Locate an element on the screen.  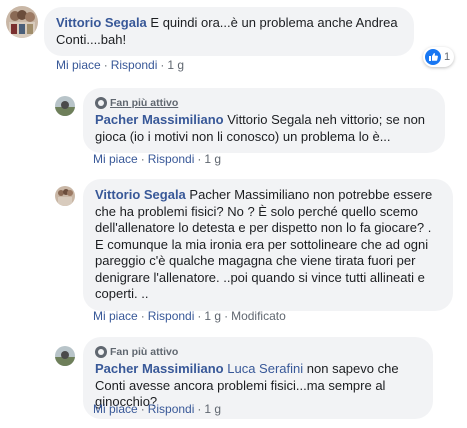
reaction-number: 1 is located at coordinates (447, 57).